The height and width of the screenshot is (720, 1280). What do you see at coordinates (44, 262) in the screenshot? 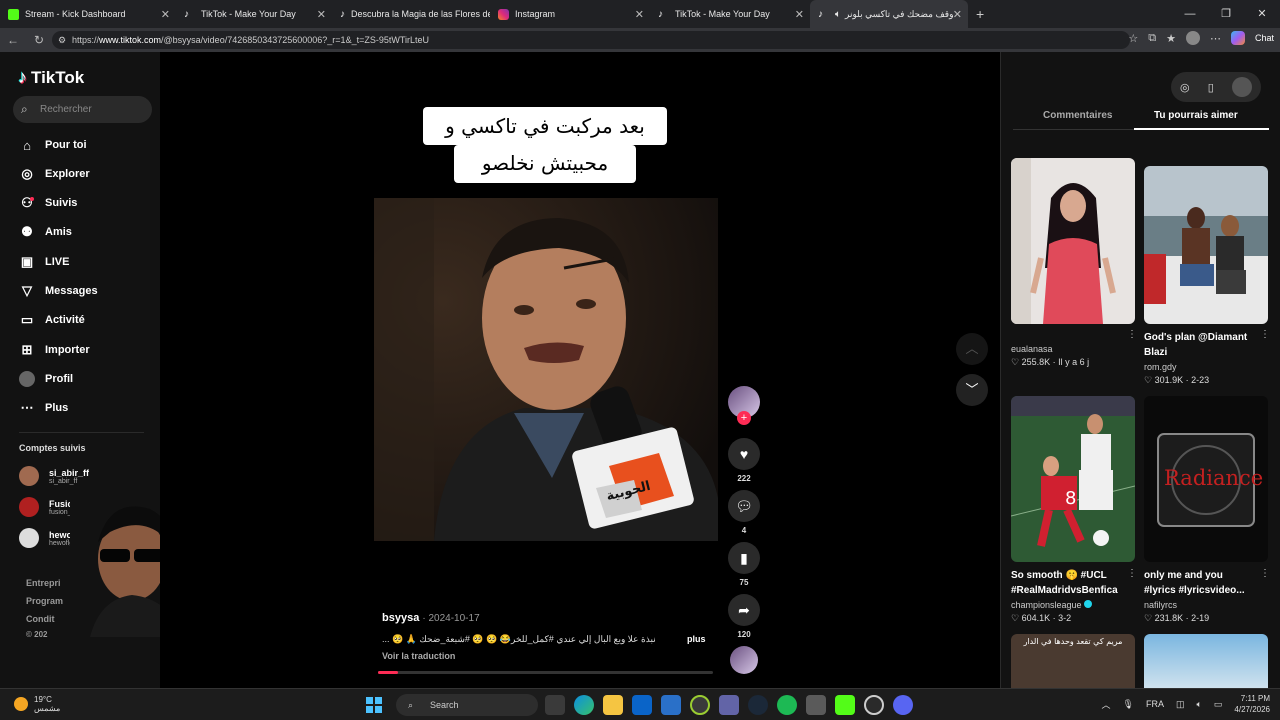
I see `nav-live: ▣ LIVE` at bounding box center [44, 262].